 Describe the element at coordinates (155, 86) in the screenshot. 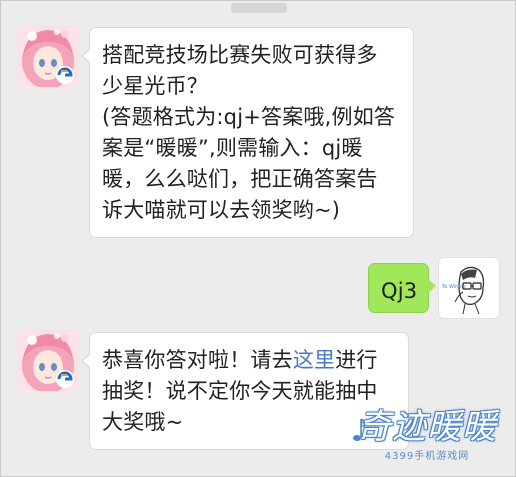

I see `message-line: 少星光币？` at that location.